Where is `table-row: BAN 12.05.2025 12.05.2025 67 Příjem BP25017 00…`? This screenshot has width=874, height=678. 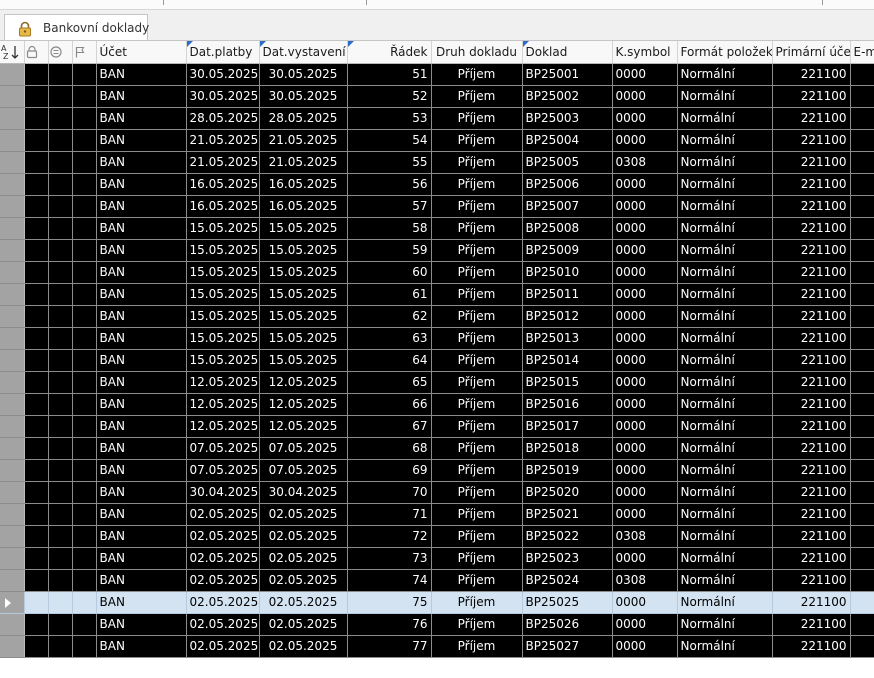 table-row: BAN 12.05.2025 12.05.2025 67 Příjem BP25017 00… is located at coordinates (437, 426).